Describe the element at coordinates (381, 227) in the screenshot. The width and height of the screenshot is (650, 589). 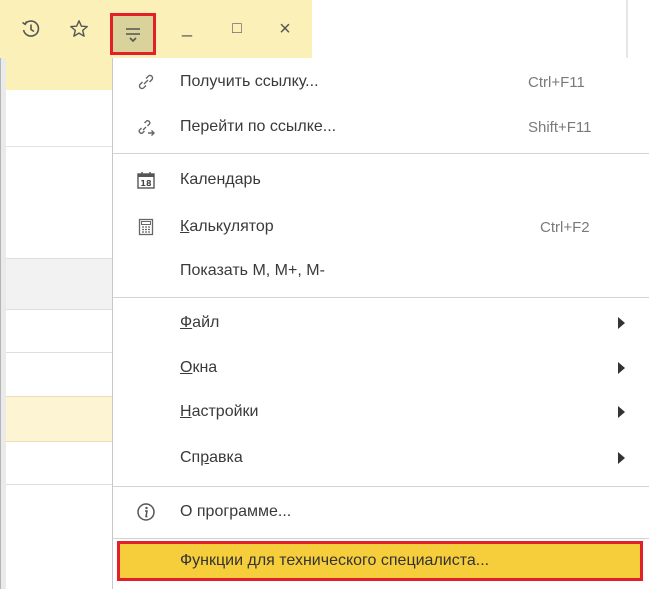
I see `menu-item-calculator: Калькулятор Ctrl+F2` at that location.